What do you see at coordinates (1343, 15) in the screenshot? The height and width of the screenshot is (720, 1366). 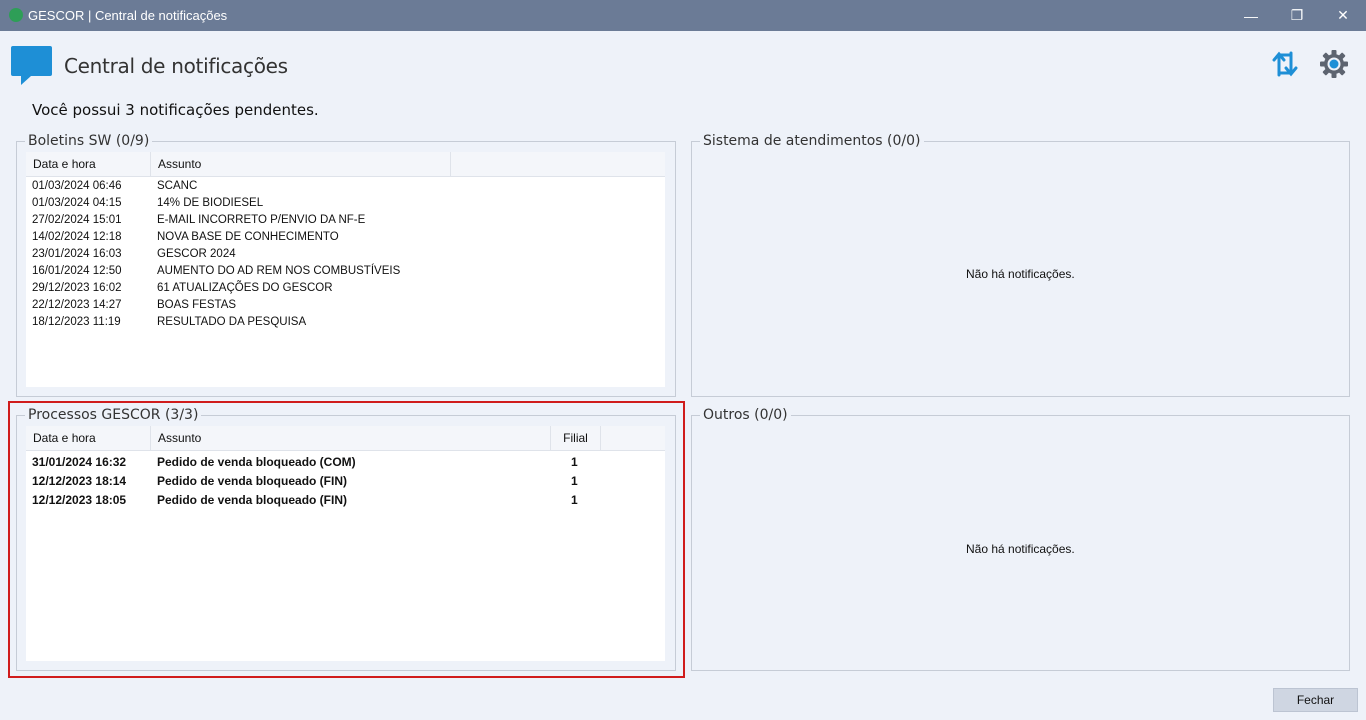 I see `close-window-button: ✕` at bounding box center [1343, 15].